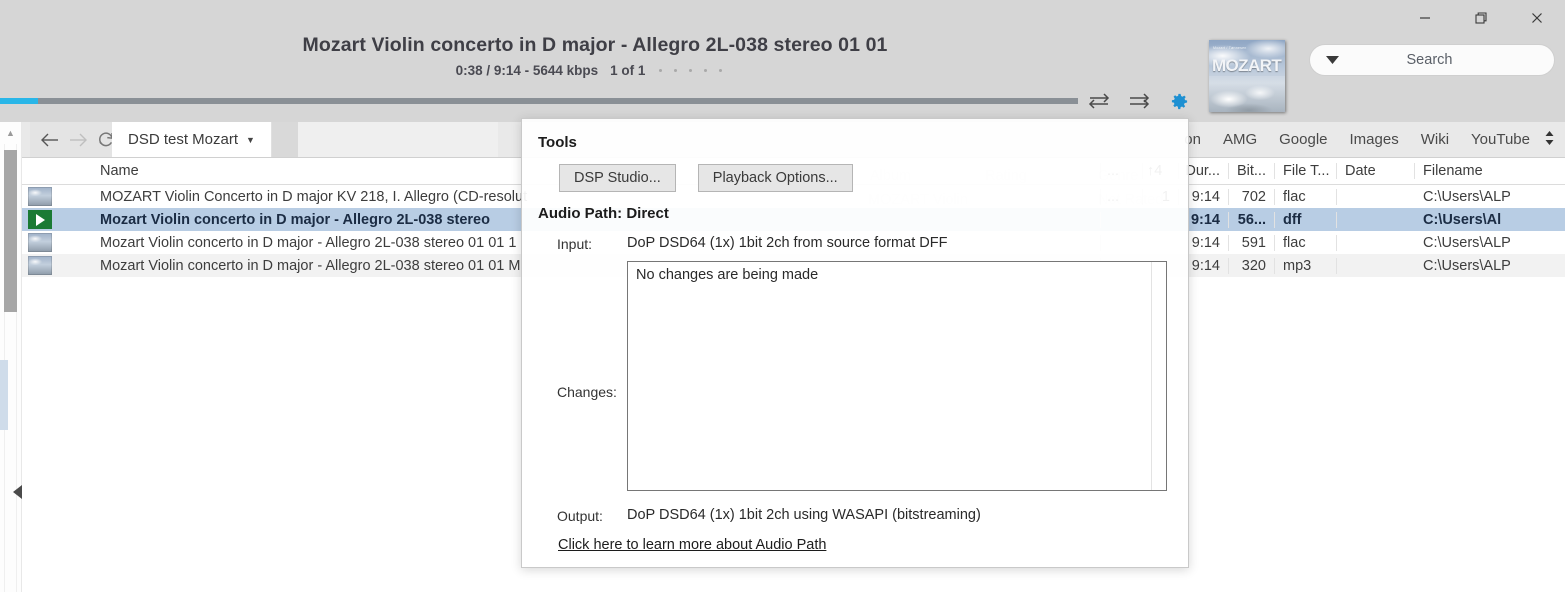 The image size is (1565, 592). Describe the element at coordinates (1247, 65) in the screenshot. I see `album-art-label: MOZART` at that location.